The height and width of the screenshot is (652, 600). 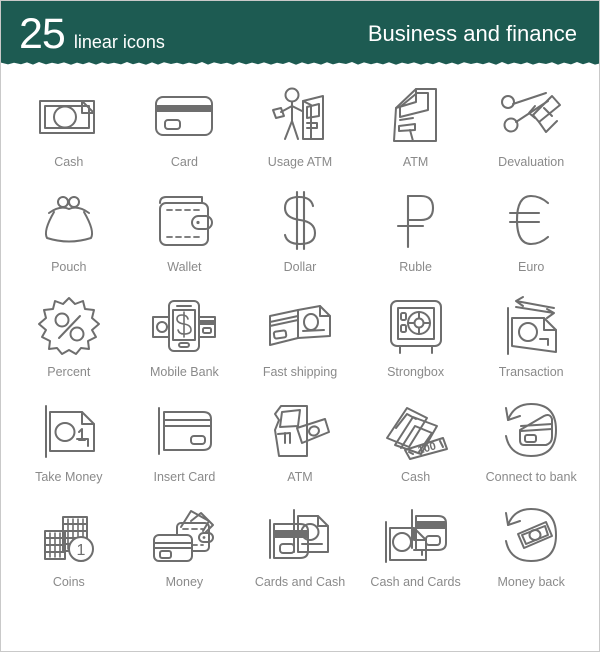 I want to click on icon-label: Euro, so click(x=531, y=267).